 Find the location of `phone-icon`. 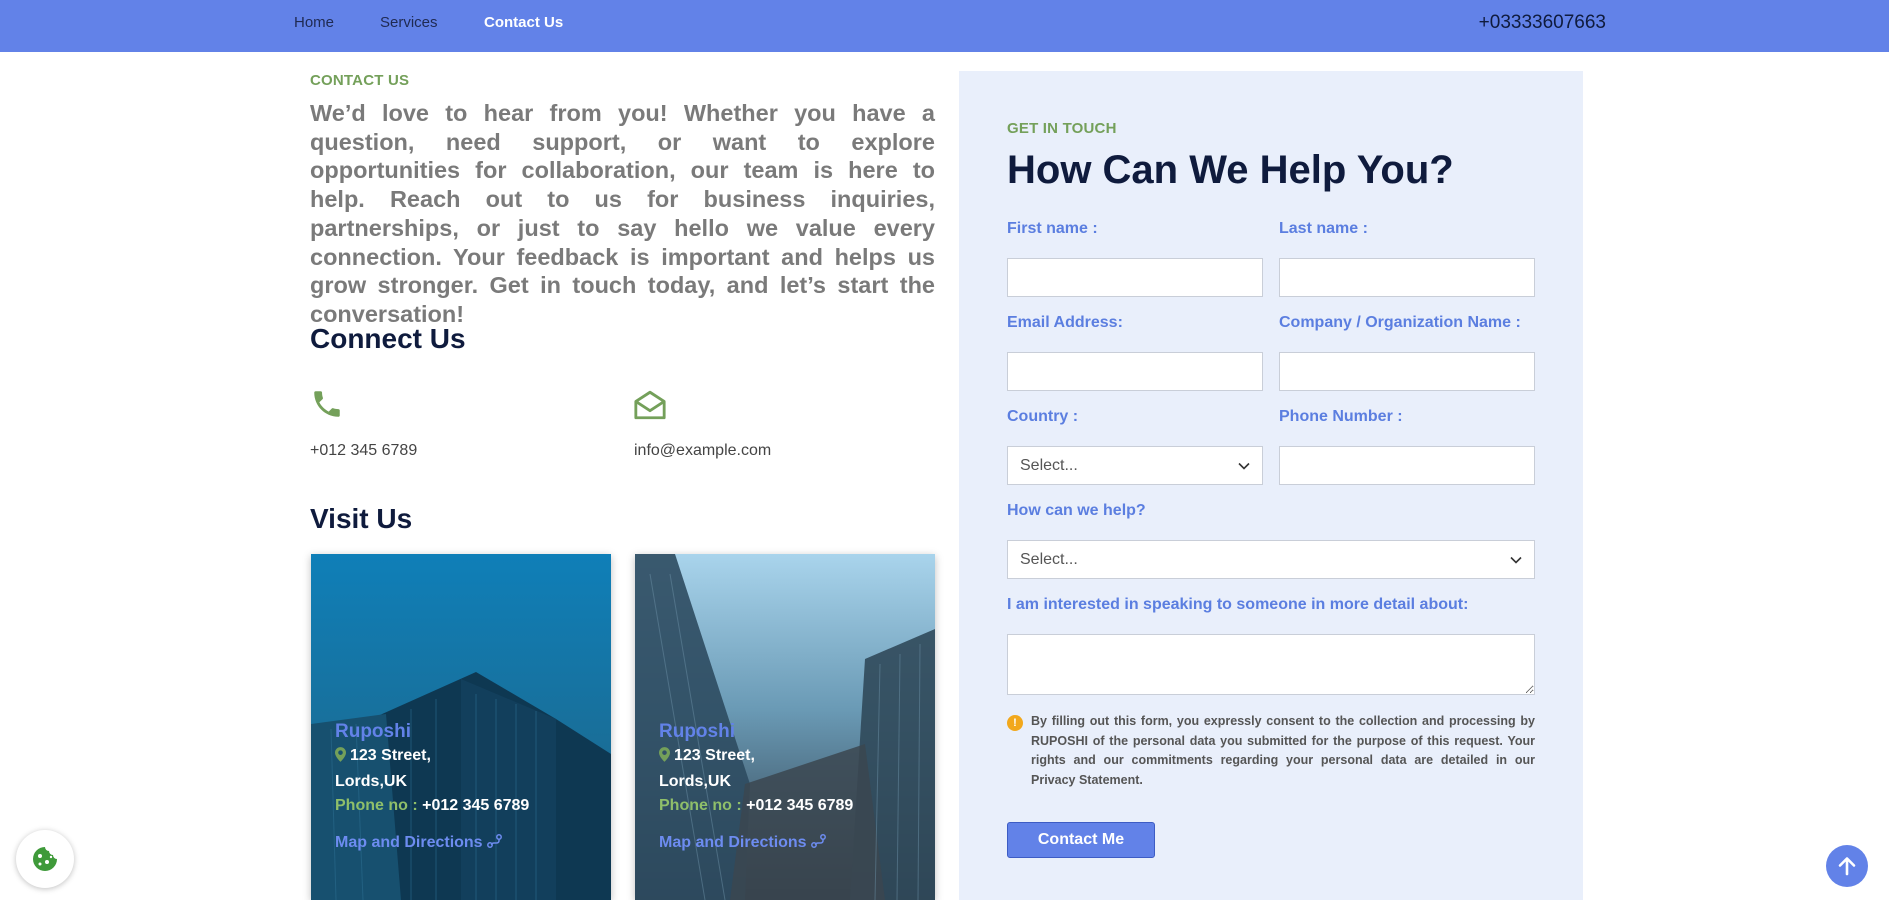

phone-icon is located at coordinates (327, 406).